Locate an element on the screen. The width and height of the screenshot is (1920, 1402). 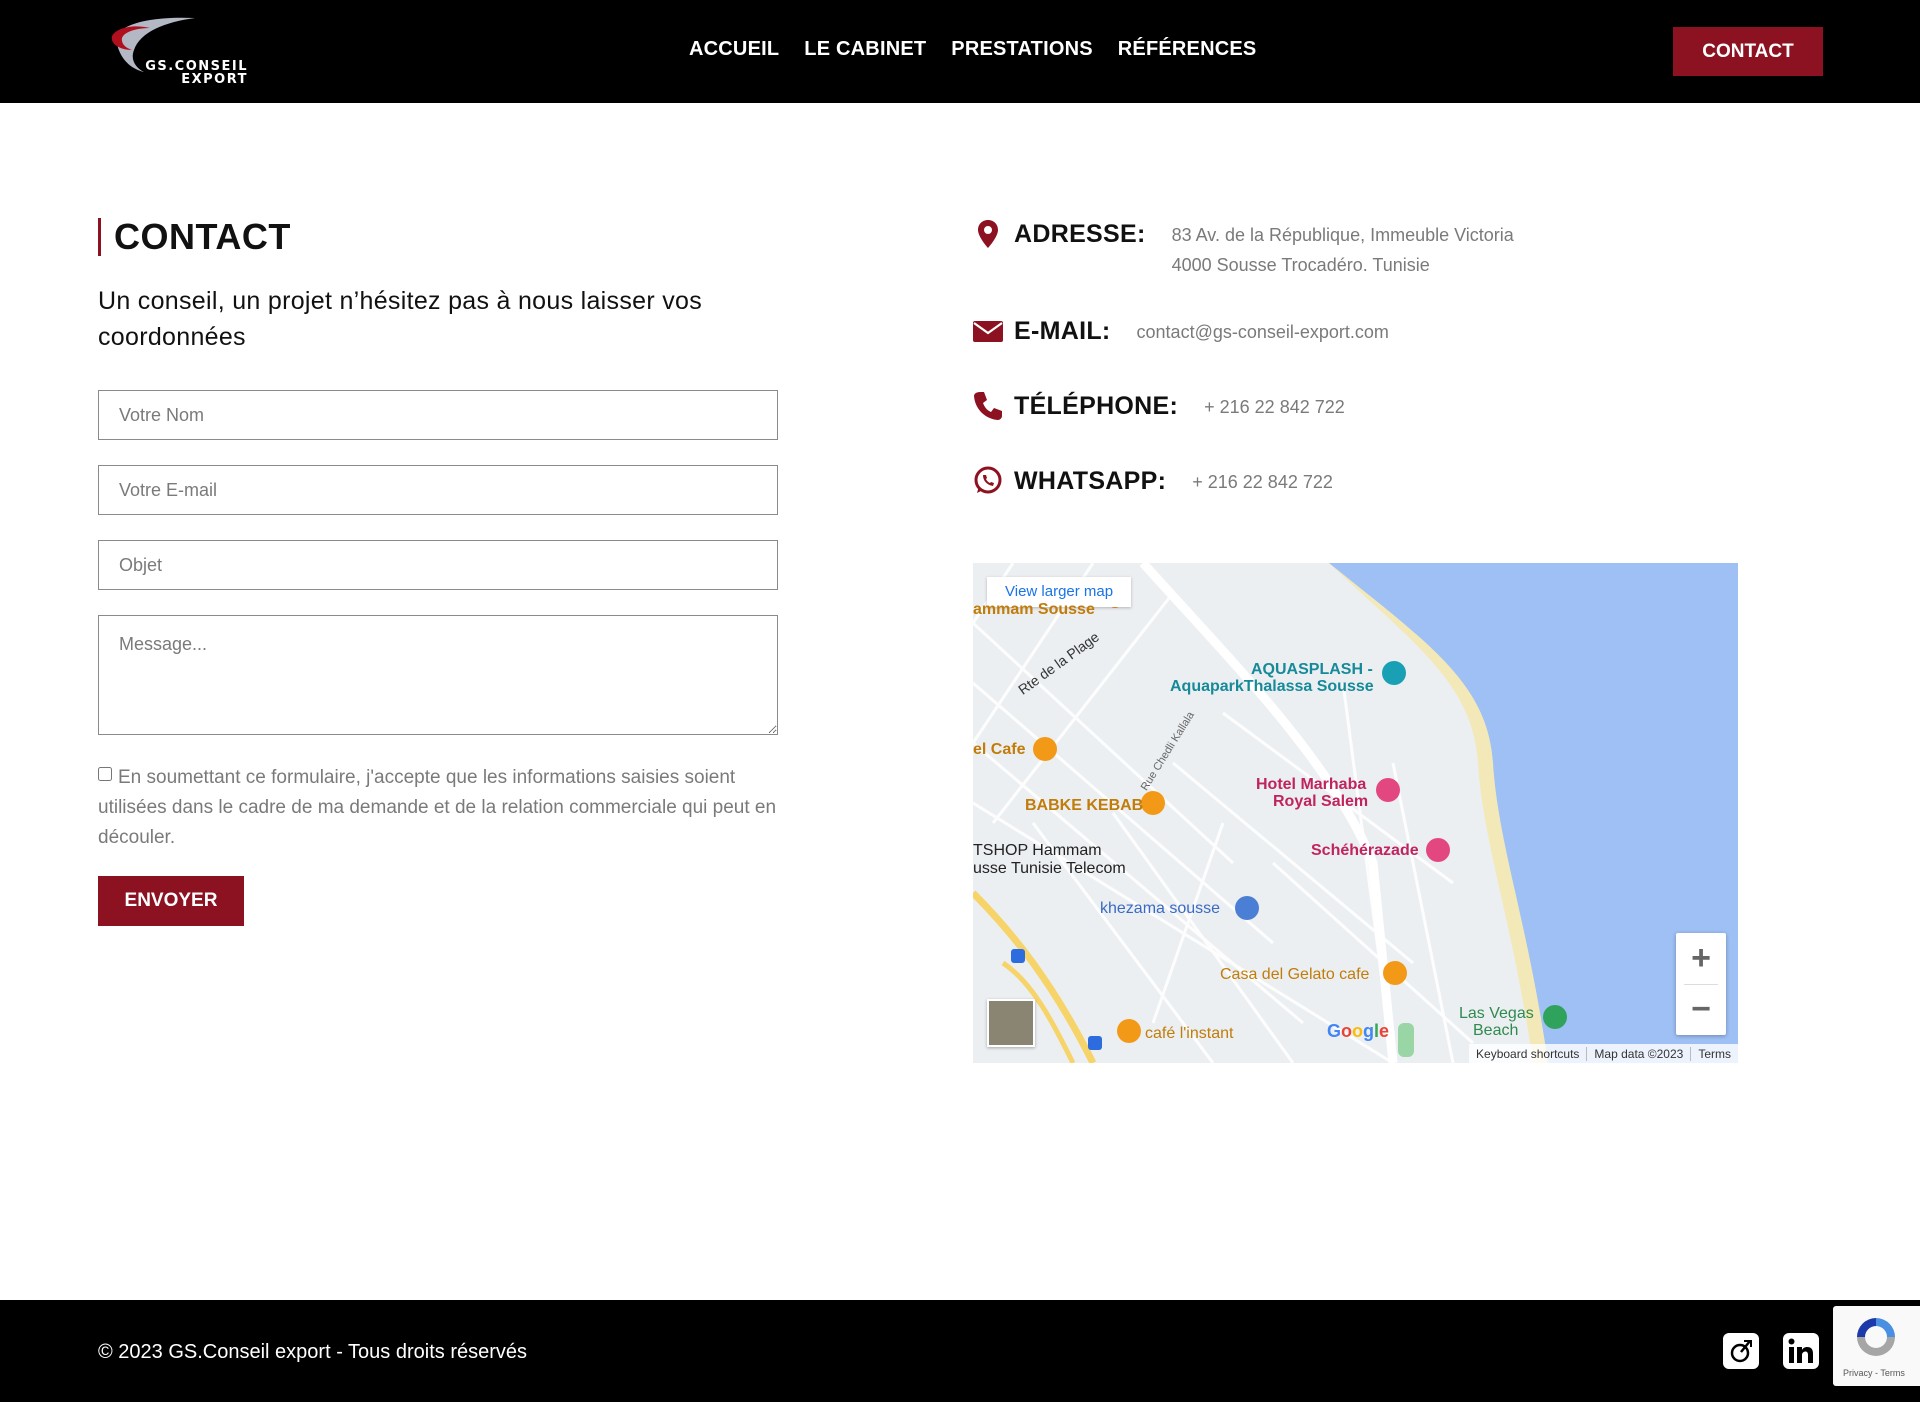
linkedin-icon is located at coordinates (1801, 1351).